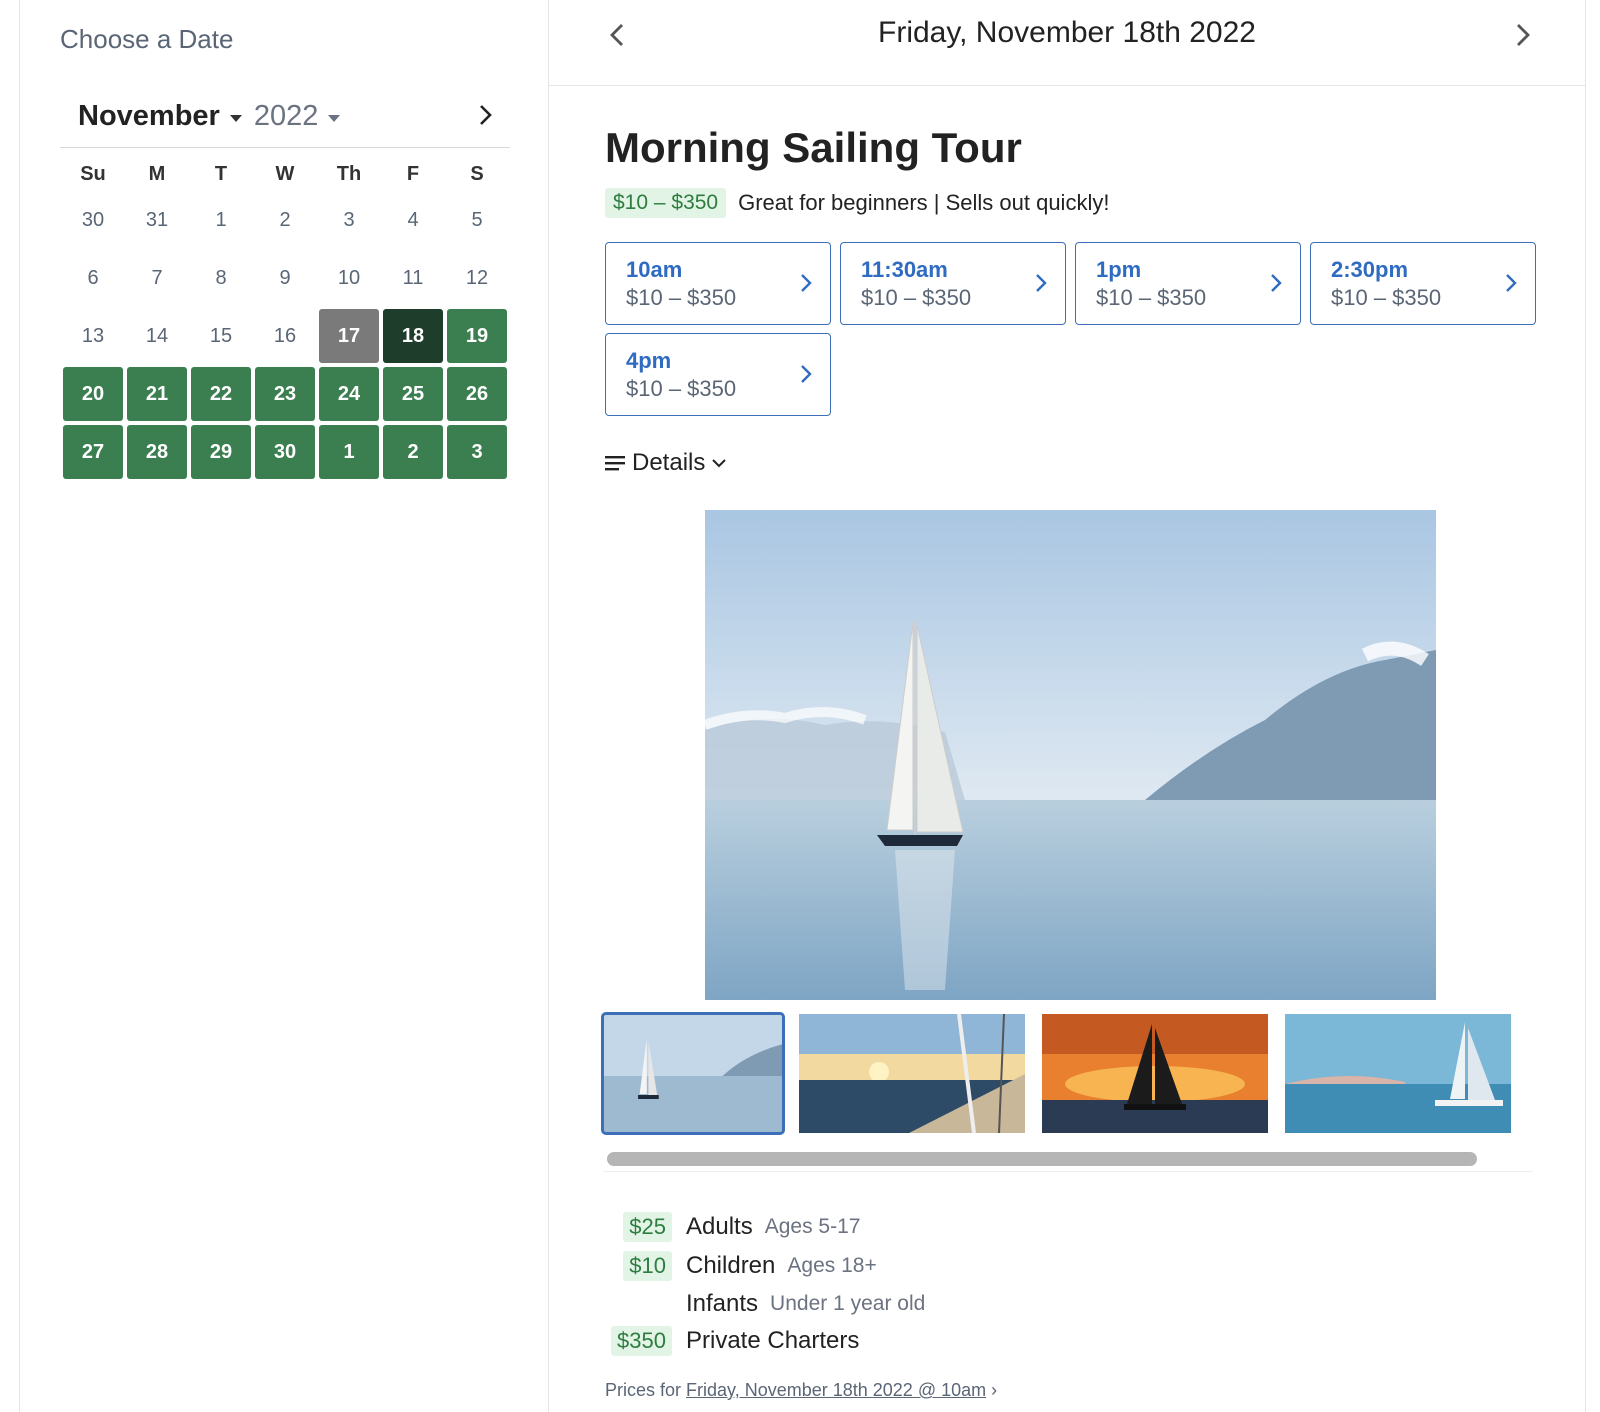  Describe the element at coordinates (992, 1390) in the screenshot. I see `prices-for-suffix: ›` at that location.